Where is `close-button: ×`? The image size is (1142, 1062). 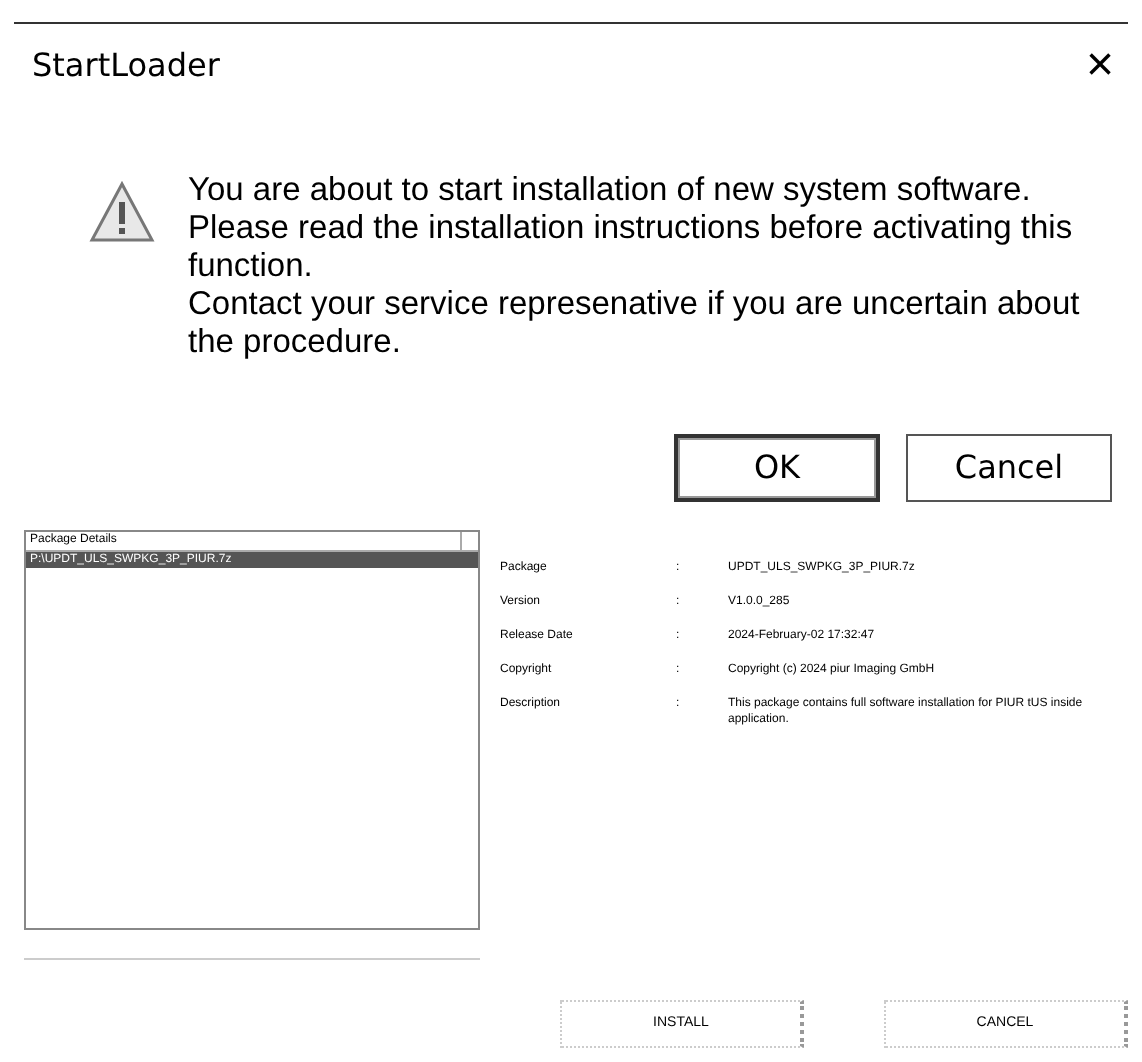 close-button: × is located at coordinates (1099, 66).